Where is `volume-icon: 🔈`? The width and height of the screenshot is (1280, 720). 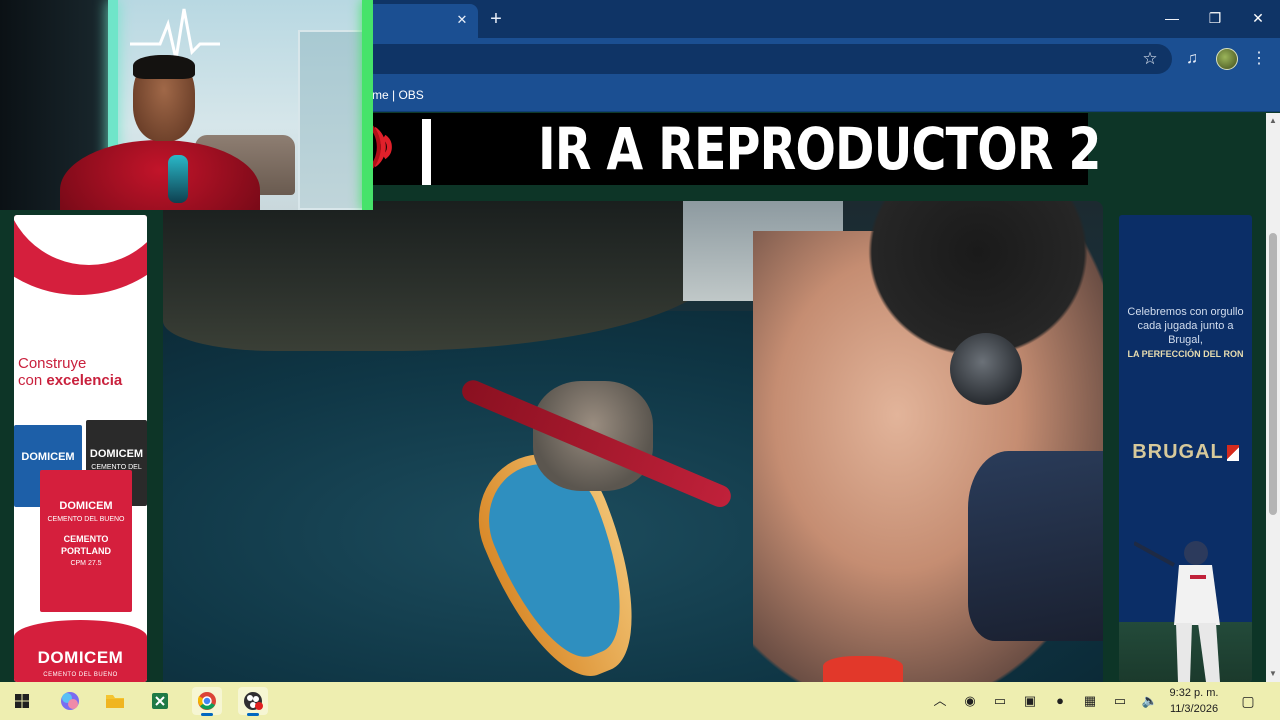 volume-icon: 🔈 is located at coordinates (1150, 701).